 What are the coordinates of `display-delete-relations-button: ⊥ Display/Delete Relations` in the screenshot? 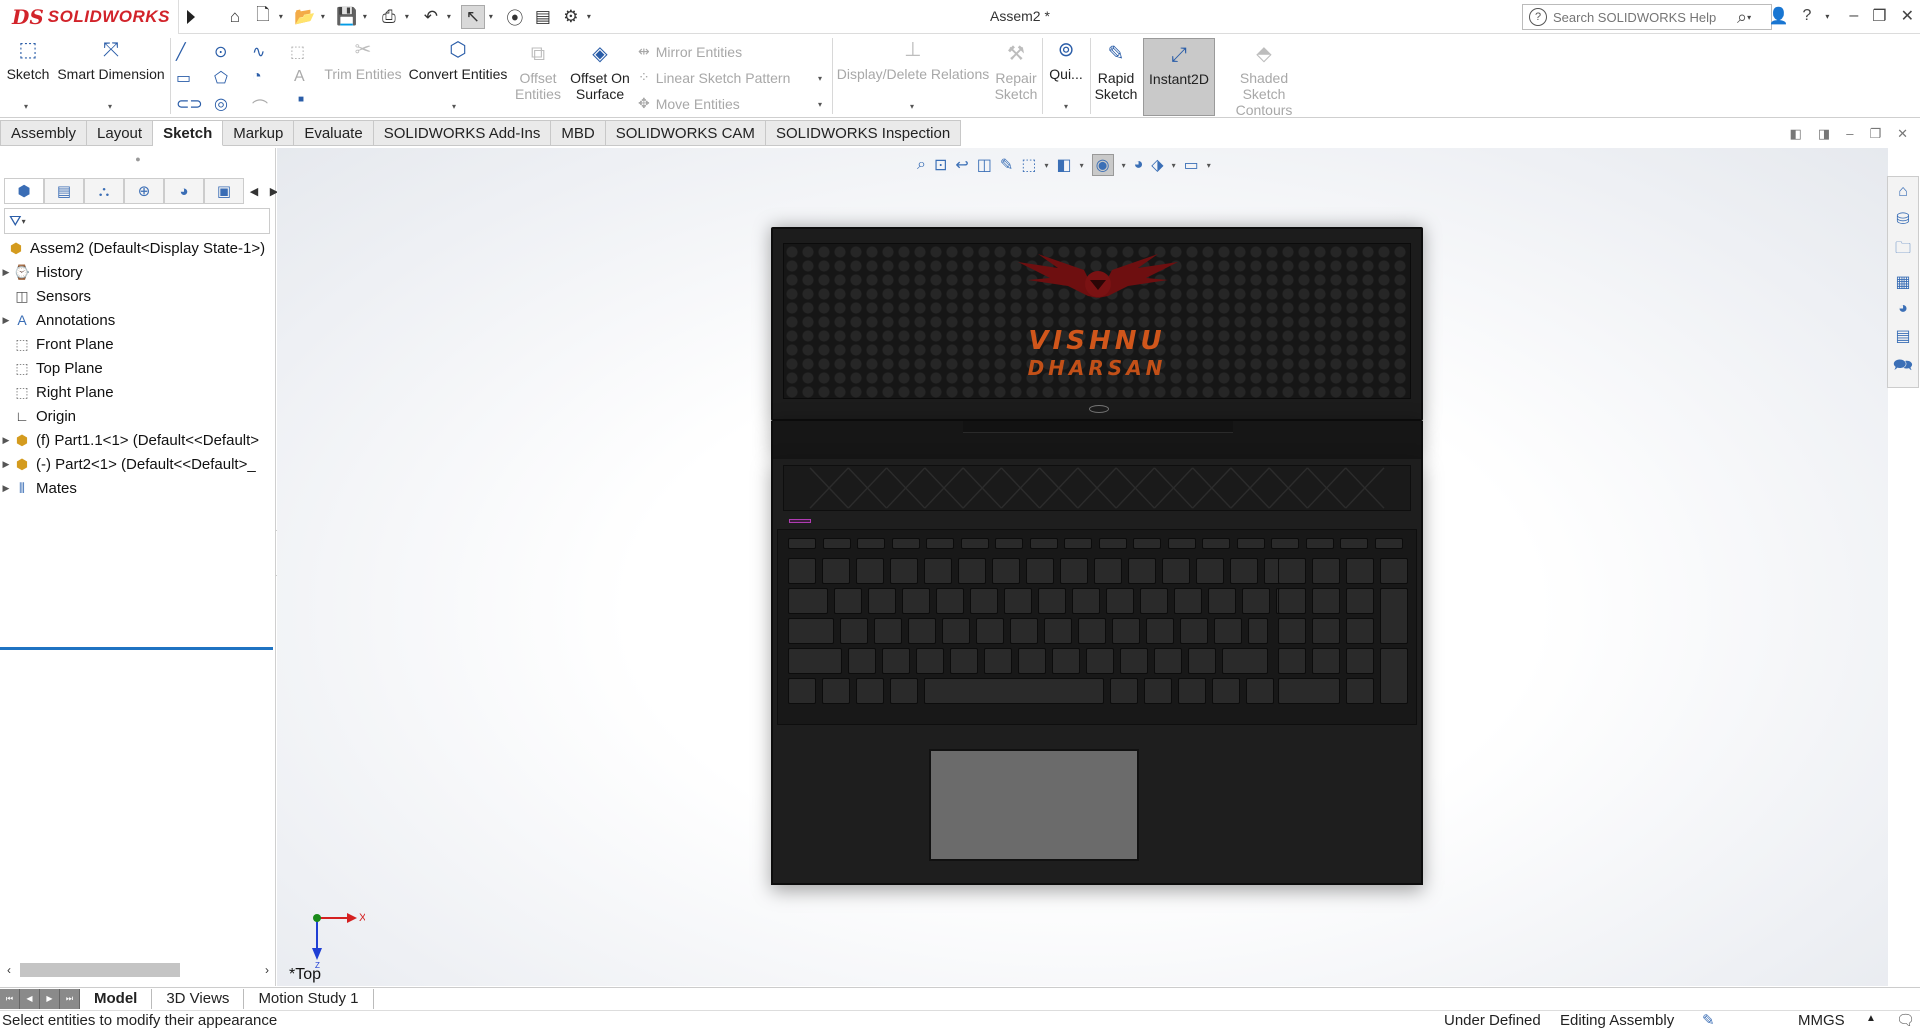 It's located at (913, 61).